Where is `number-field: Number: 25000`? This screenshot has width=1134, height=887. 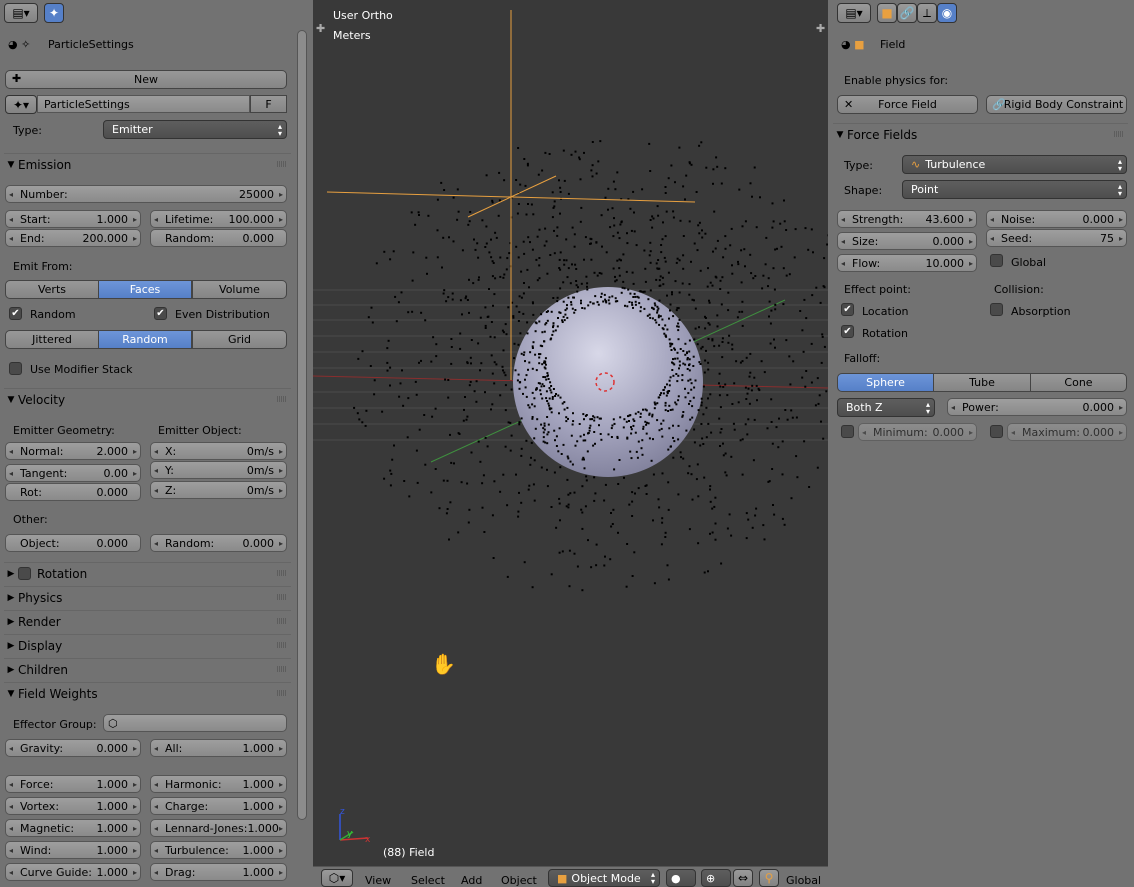 number-field: Number: 25000 is located at coordinates (146, 194).